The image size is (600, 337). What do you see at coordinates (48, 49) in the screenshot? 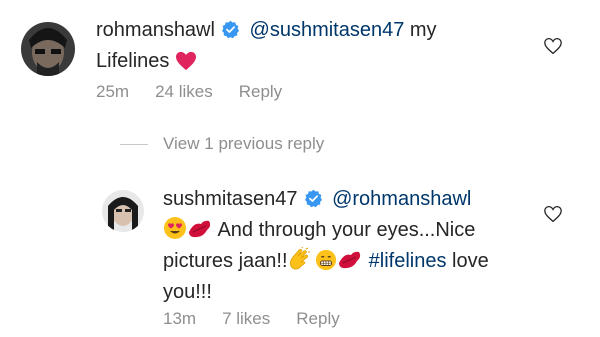
I see `avatar-rohmanshawl` at bounding box center [48, 49].